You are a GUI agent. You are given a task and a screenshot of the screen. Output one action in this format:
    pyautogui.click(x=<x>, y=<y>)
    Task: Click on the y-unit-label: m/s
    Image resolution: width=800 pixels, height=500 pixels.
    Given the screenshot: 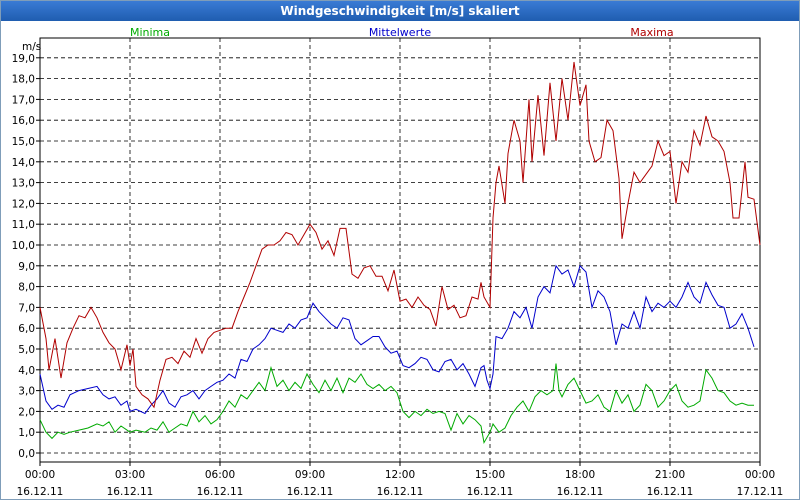 What is the action you would take?
    pyautogui.click(x=31, y=47)
    